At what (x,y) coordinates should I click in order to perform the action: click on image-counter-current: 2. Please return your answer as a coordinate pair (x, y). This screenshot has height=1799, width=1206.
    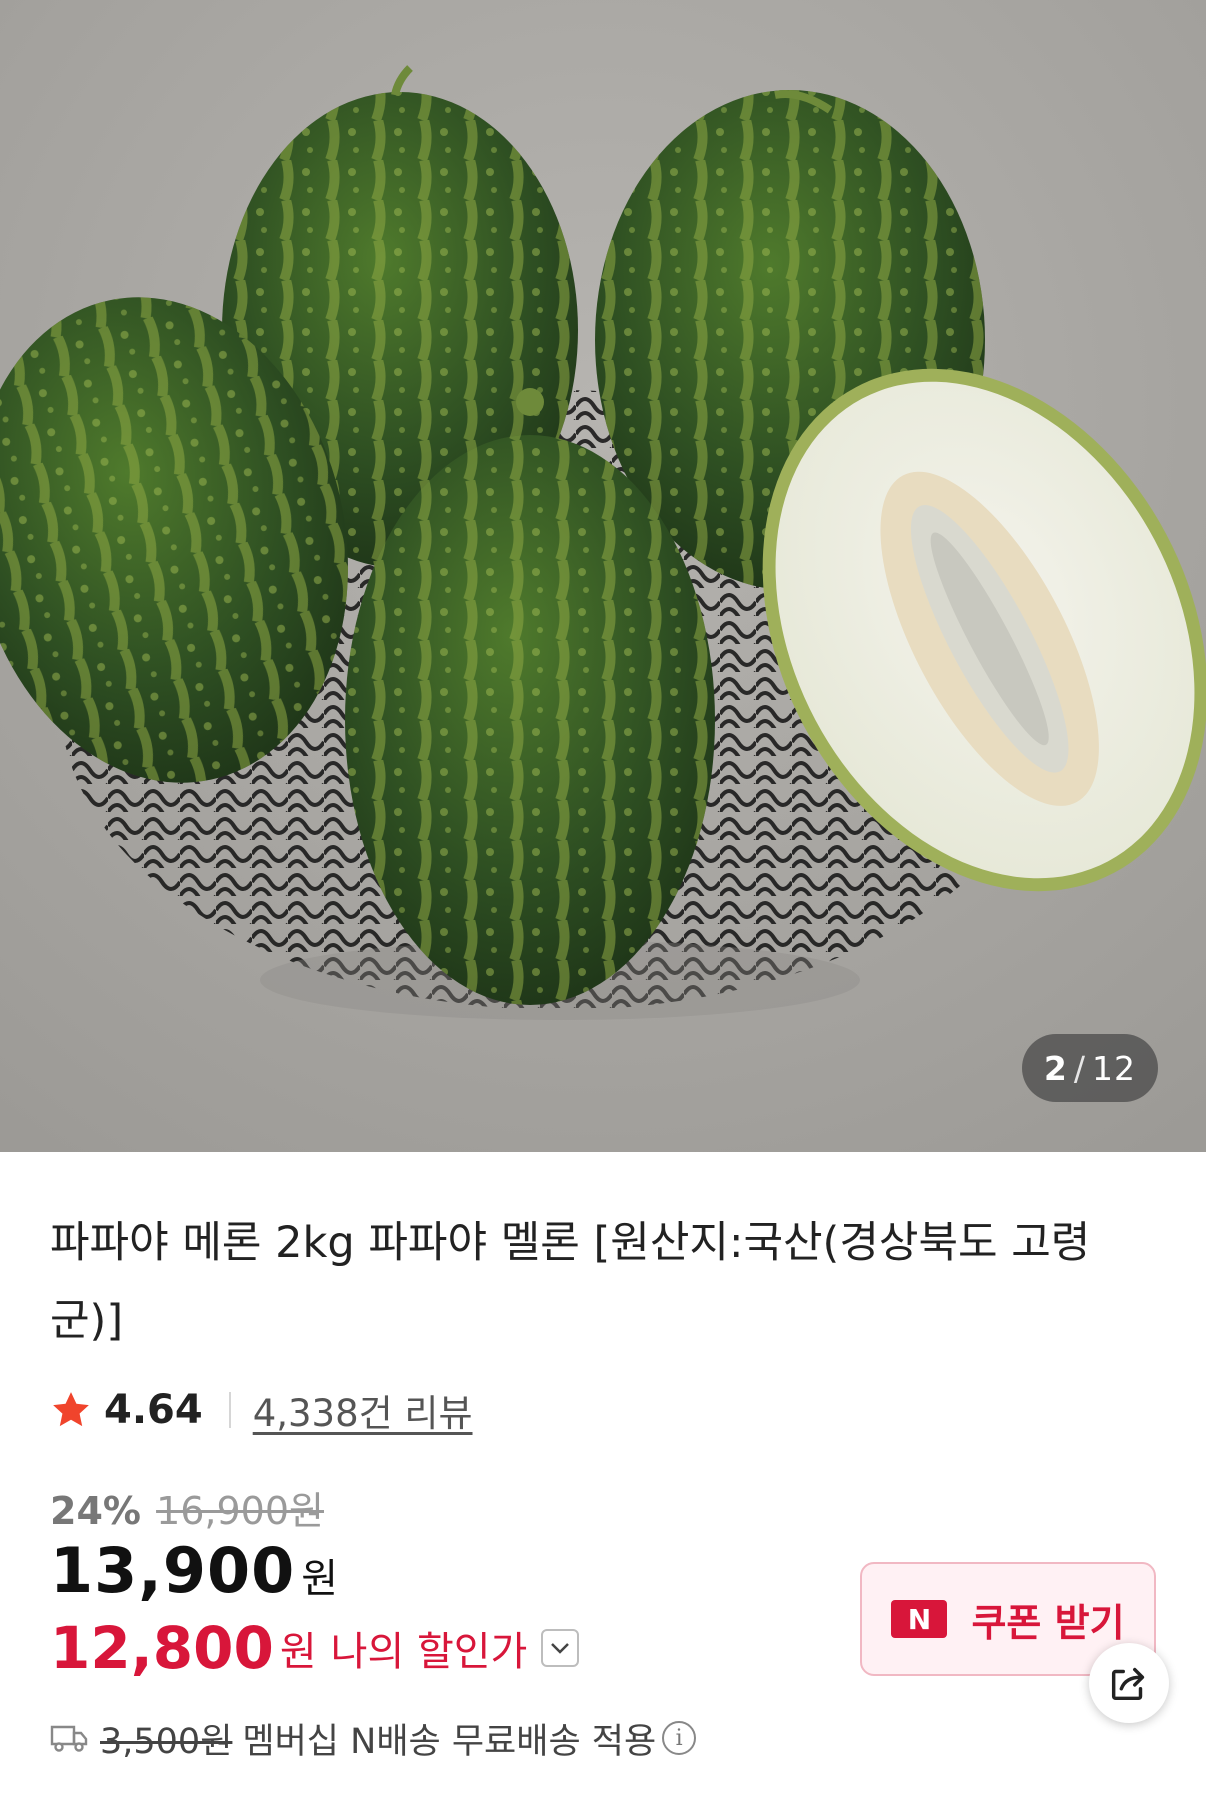
    Looking at the image, I should click on (1055, 1068).